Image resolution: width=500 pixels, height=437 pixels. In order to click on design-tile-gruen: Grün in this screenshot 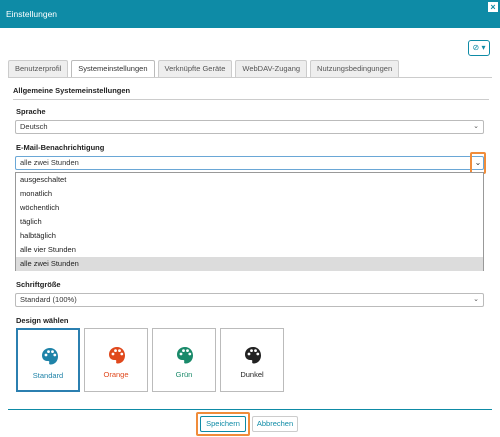, I will do `click(184, 360)`.